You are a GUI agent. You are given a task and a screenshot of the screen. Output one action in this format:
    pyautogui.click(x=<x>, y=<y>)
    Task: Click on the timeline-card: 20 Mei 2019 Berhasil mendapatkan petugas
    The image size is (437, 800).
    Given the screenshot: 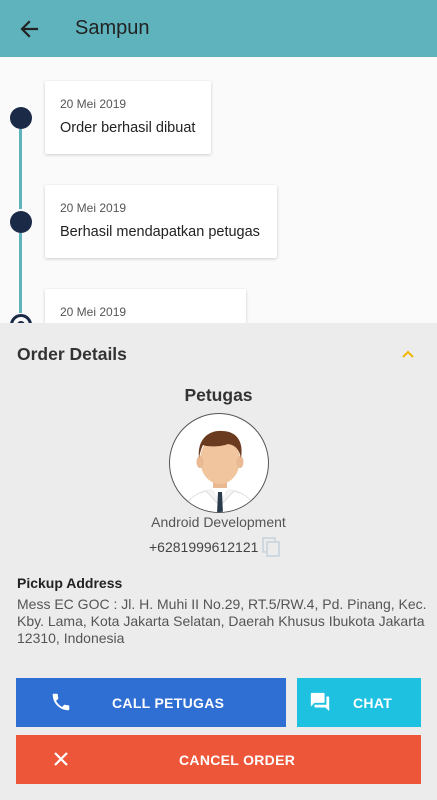 What is the action you would take?
    pyautogui.click(x=161, y=221)
    